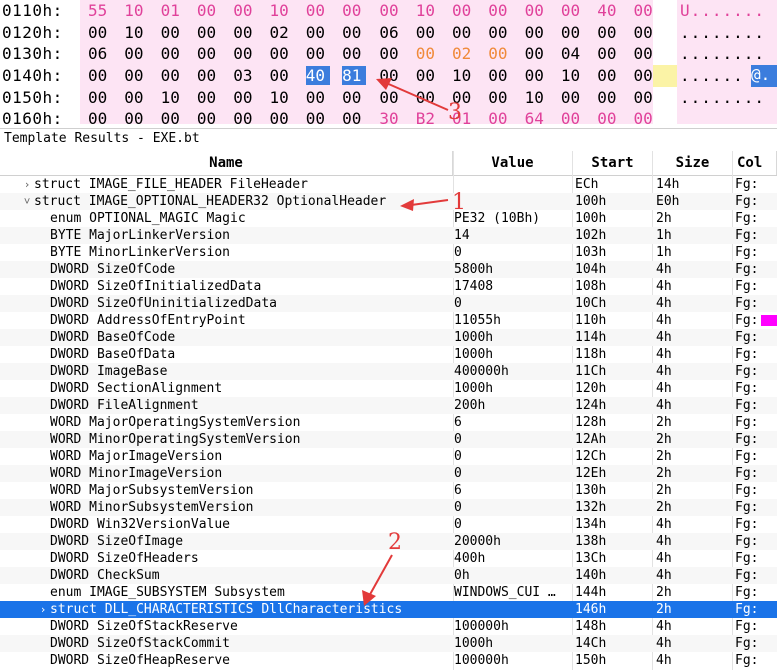 The height and width of the screenshot is (670, 777). Describe the element at coordinates (388, 303) in the screenshot. I see `table-row: DWORD SizeOfUninitializedData 0 10Ch 4h Fg:` at that location.